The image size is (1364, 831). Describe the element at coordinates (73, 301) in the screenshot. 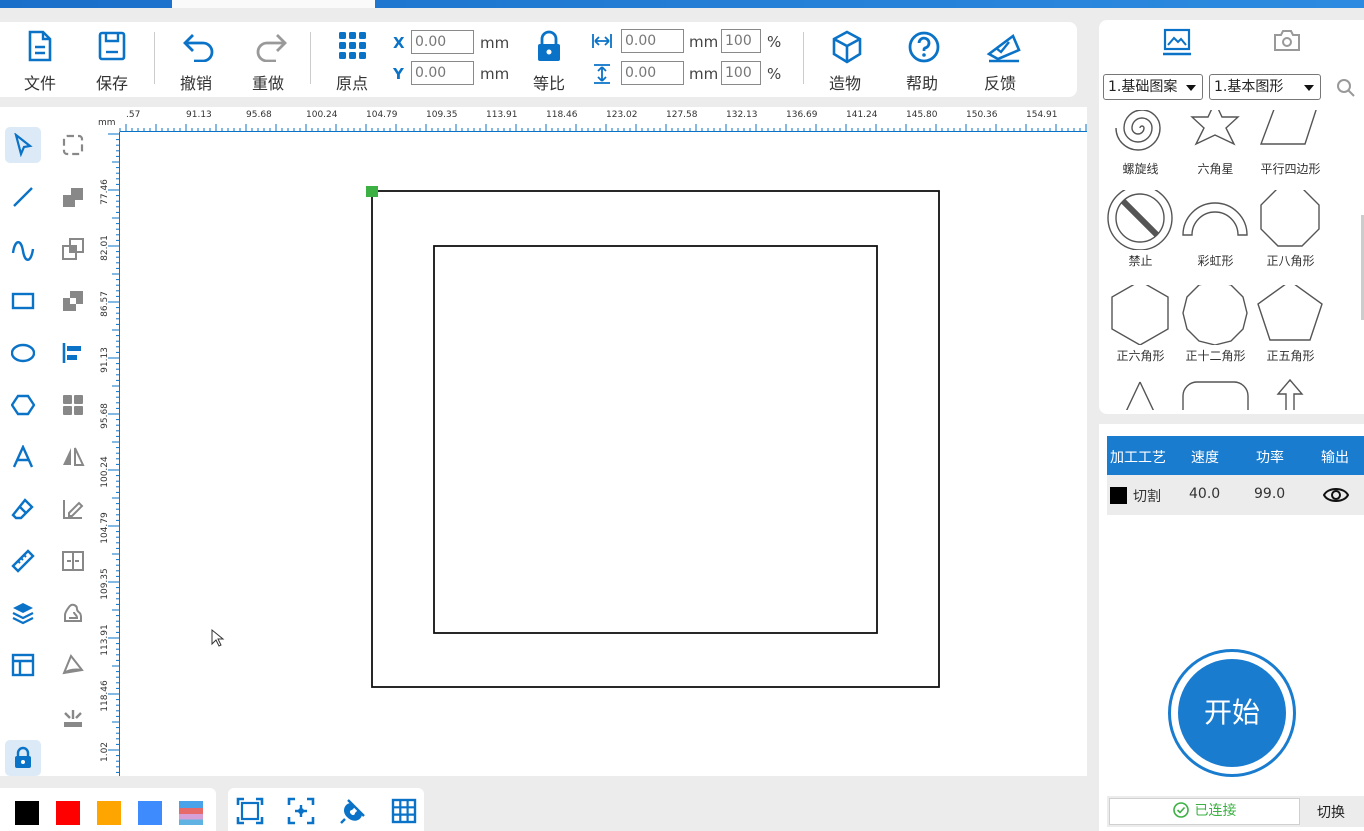

I see `subtract-tool` at that location.